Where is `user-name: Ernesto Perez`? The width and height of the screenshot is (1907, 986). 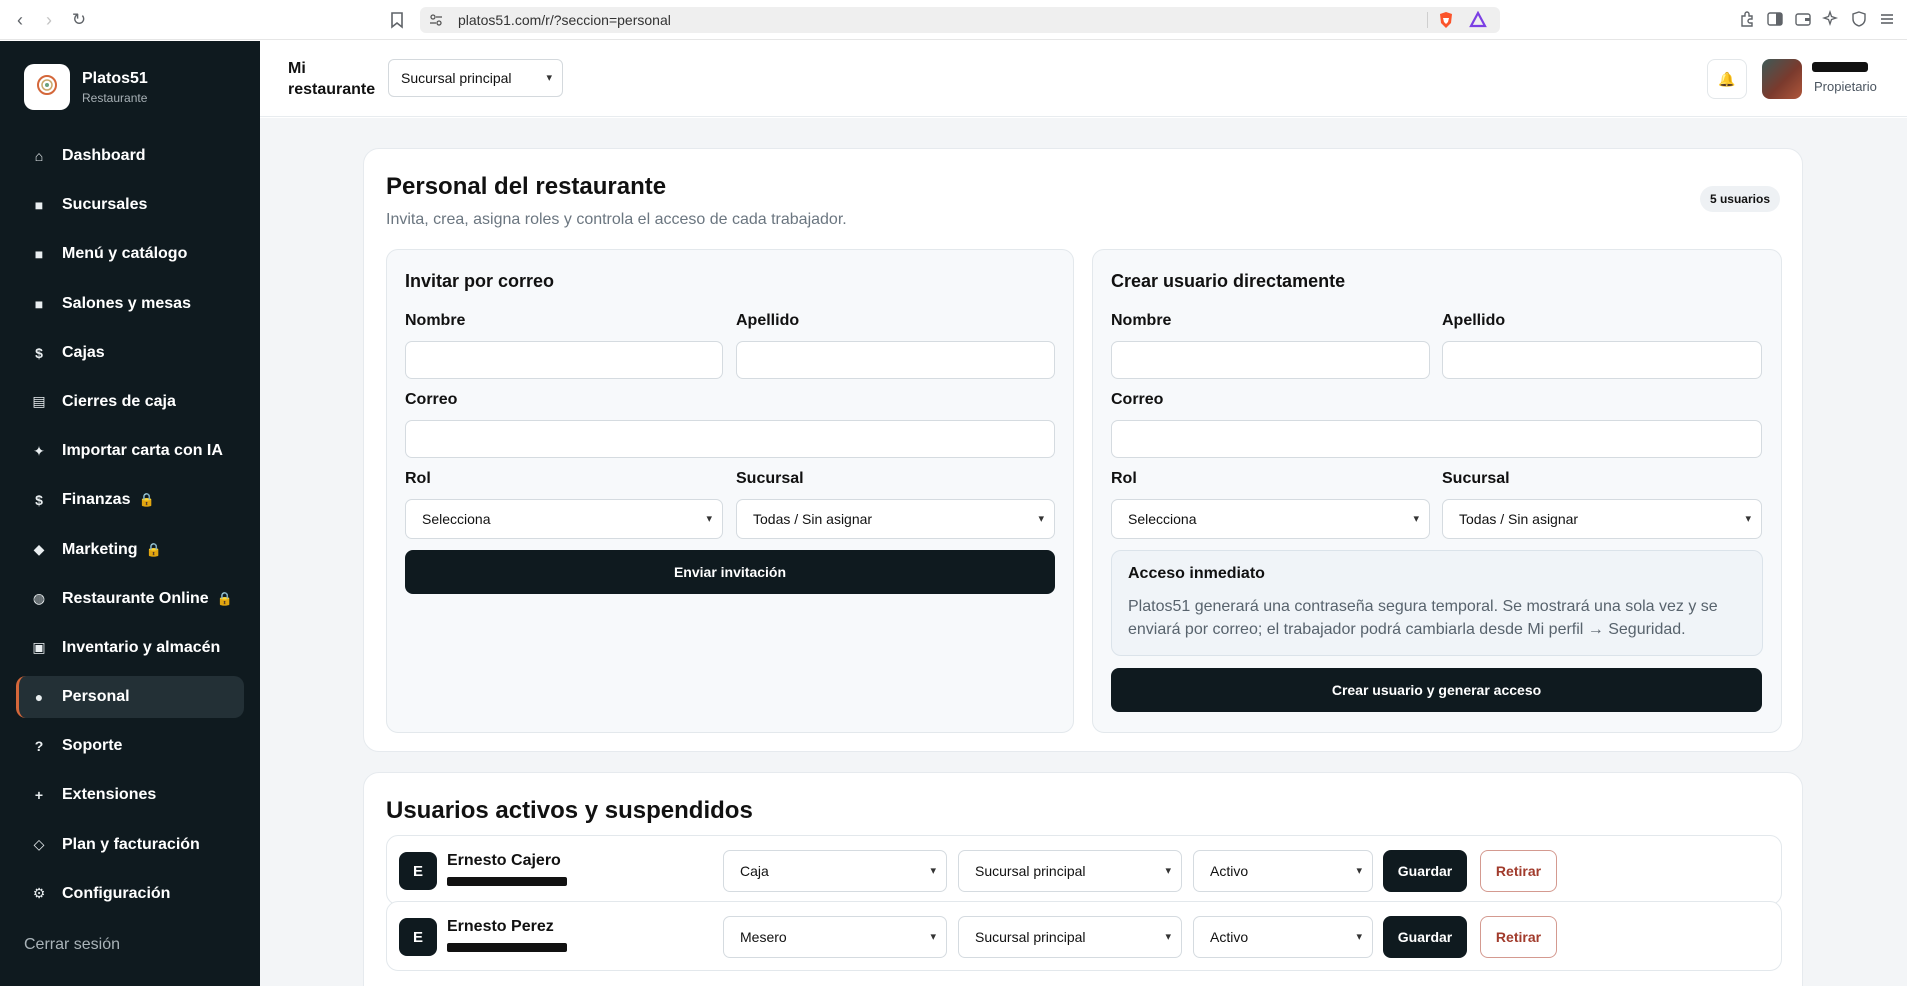 user-name: Ernesto Perez is located at coordinates (500, 926).